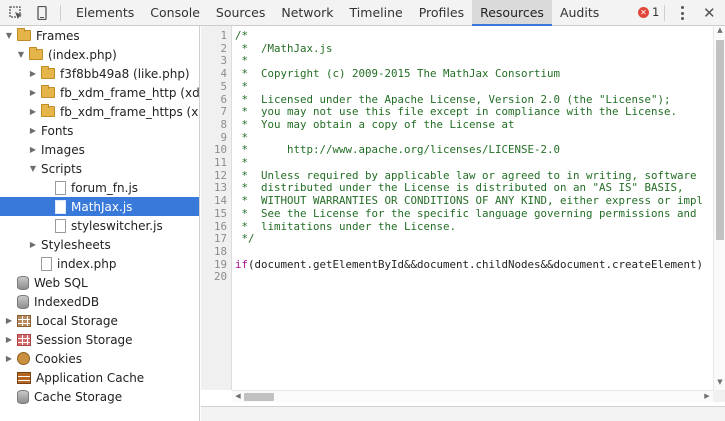 This screenshot has width=725, height=421. What do you see at coordinates (220, 239) in the screenshot?
I see `line-number: 17` at bounding box center [220, 239].